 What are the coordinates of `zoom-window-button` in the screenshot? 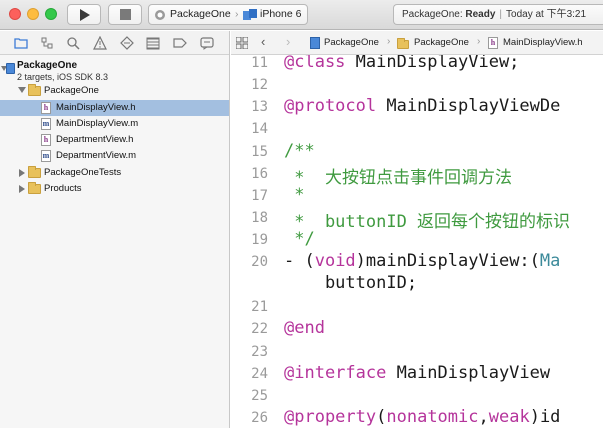 It's located at (51, 14).